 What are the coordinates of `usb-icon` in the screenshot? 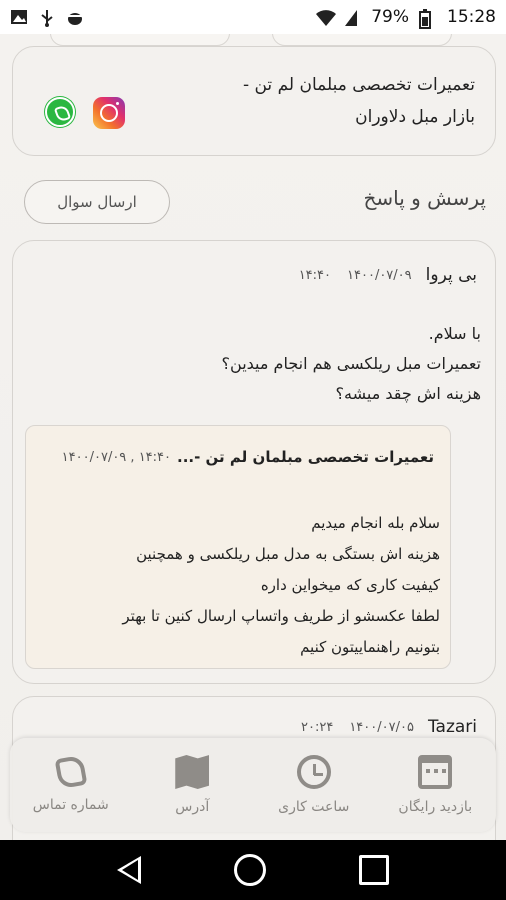 It's located at (47, 18).